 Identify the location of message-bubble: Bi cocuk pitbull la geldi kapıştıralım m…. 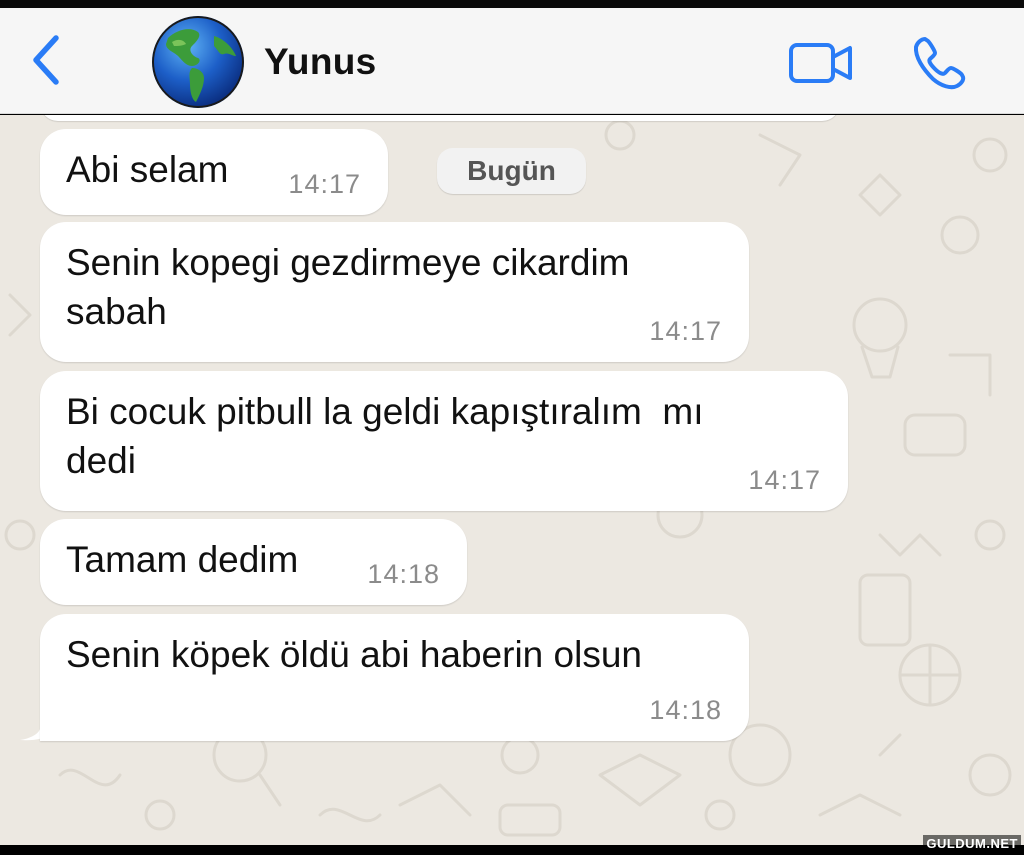
(444, 441).